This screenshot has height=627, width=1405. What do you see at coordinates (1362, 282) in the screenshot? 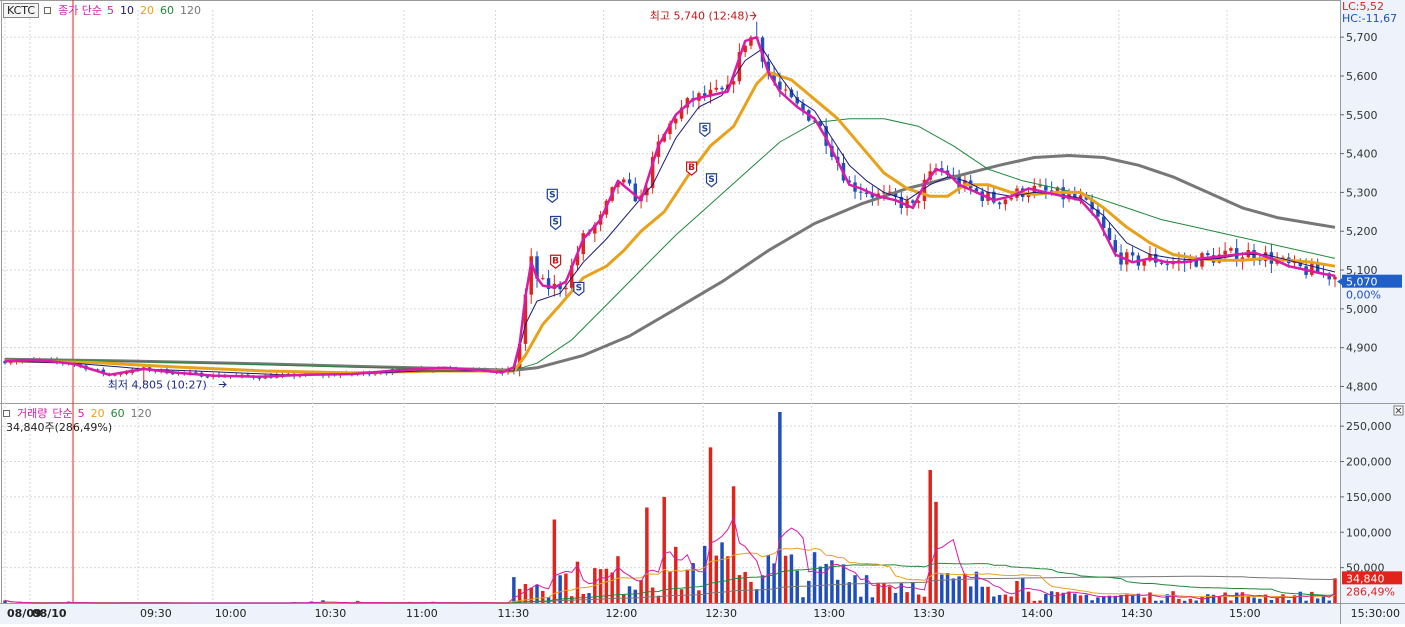
I see `current-price-label: 5,070` at bounding box center [1362, 282].